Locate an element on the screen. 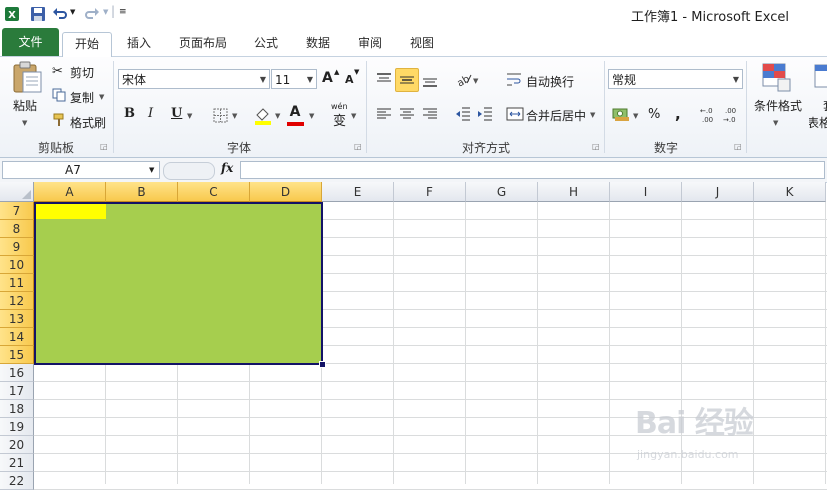 The height and width of the screenshot is (490, 827). merge-dropdown-icon: ▼ is located at coordinates (592, 115).